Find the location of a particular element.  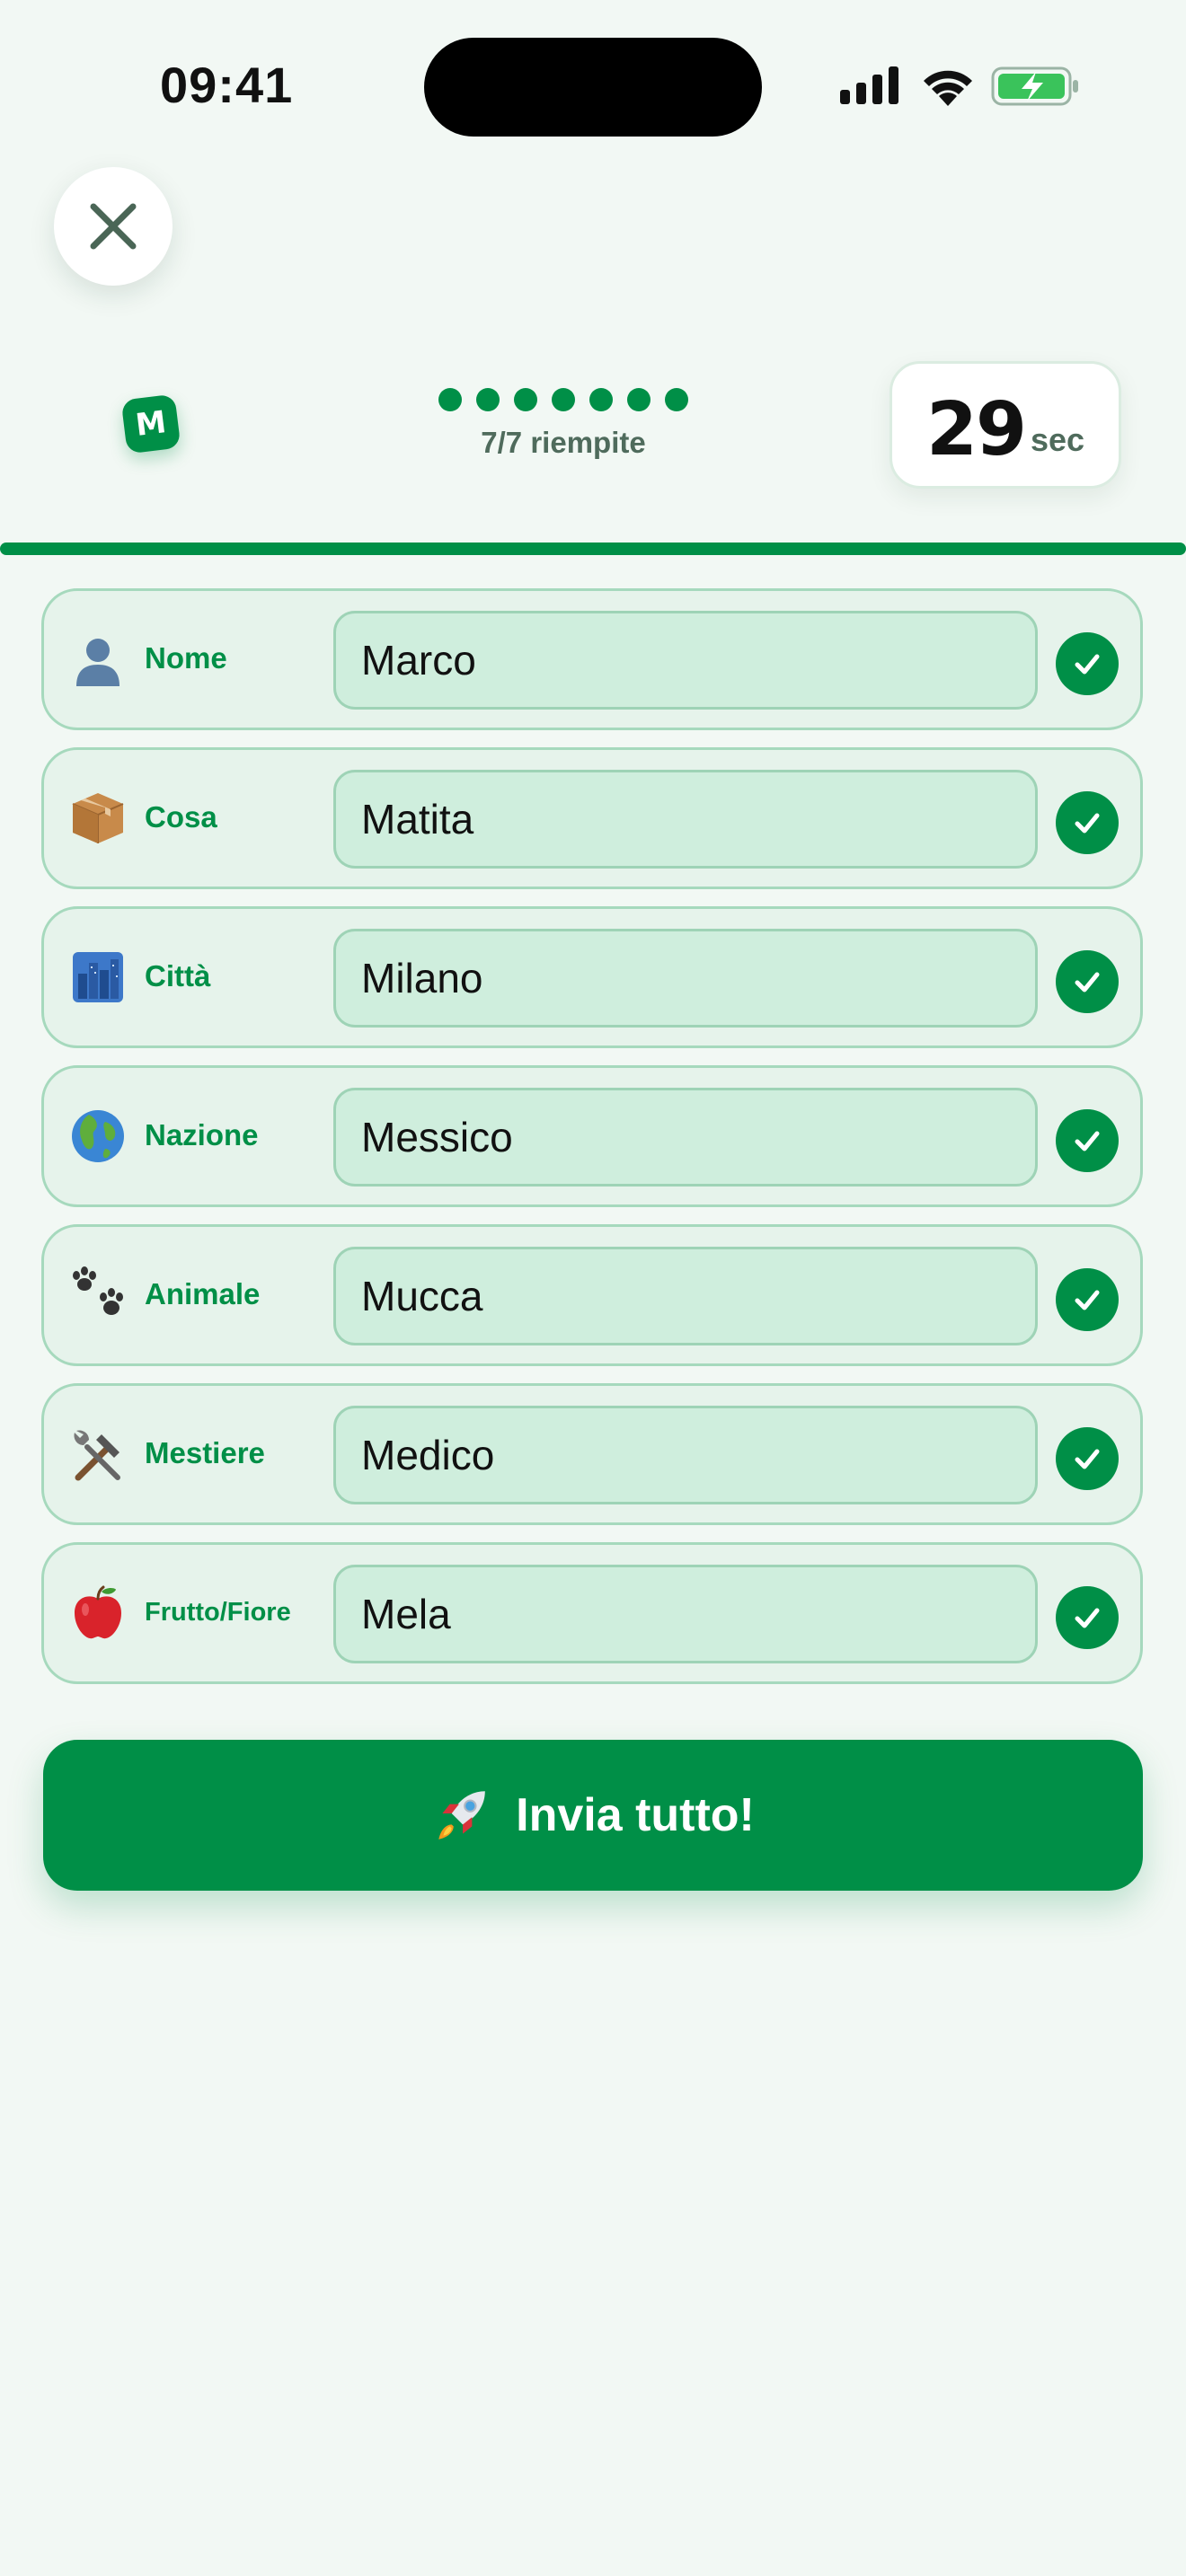

field-label: Mestiere is located at coordinates (205, 1452).